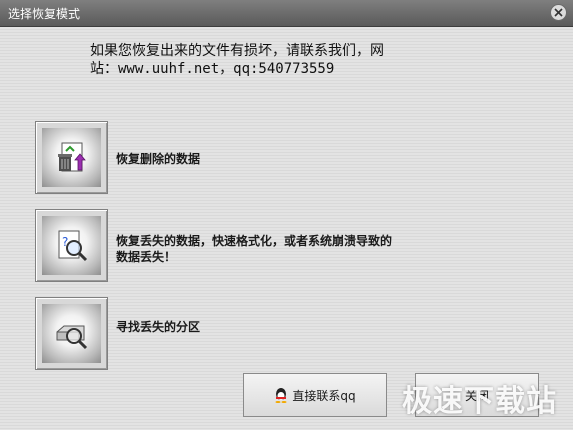 This screenshot has height=430, width=573. I want to click on search-document-icon: ?, so click(73, 246).